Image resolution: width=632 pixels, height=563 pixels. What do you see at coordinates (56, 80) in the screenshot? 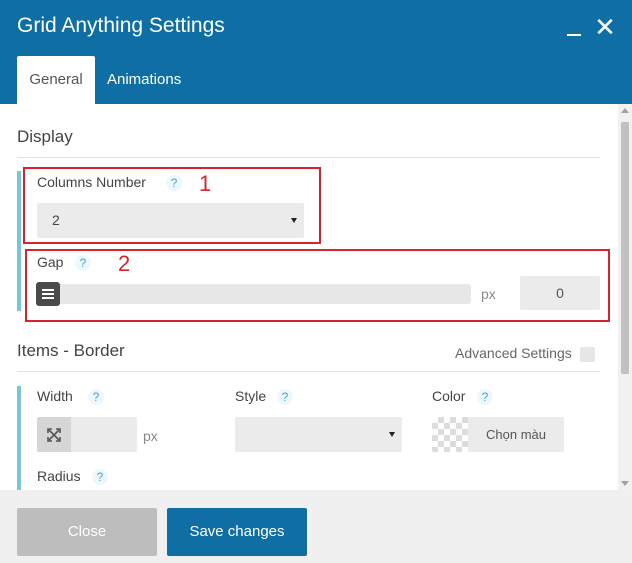
I see `tab-general: General` at bounding box center [56, 80].